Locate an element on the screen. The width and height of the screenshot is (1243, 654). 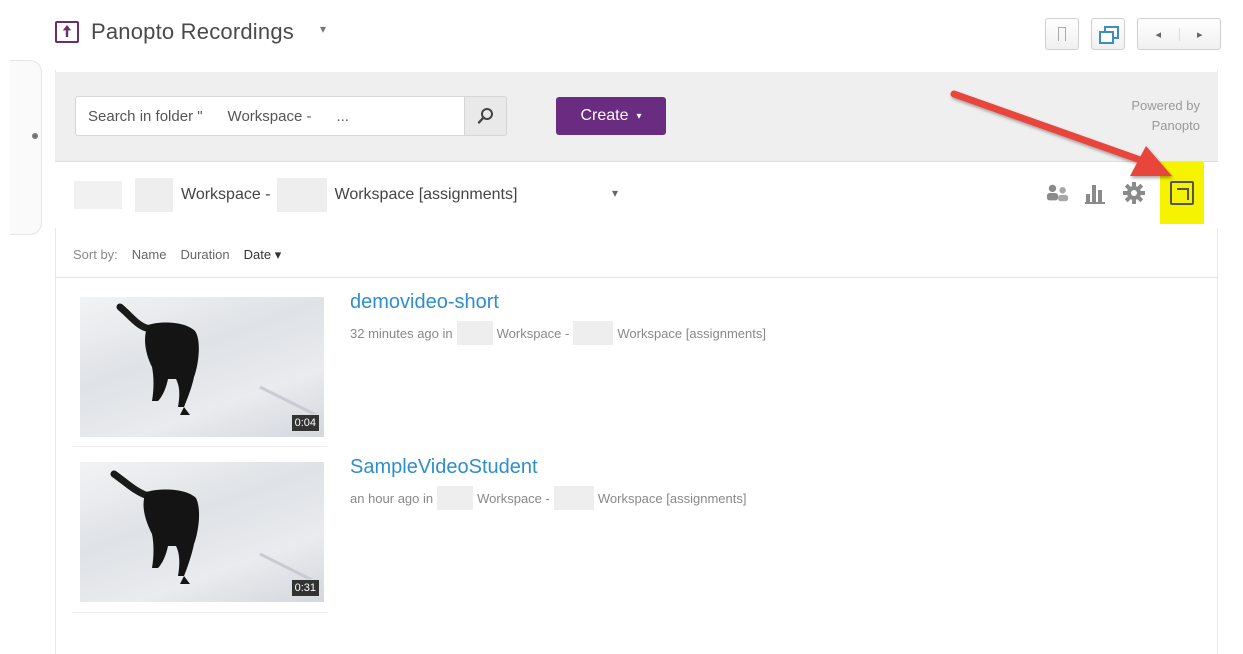
bookmark-icon is located at coordinates (1062, 34).